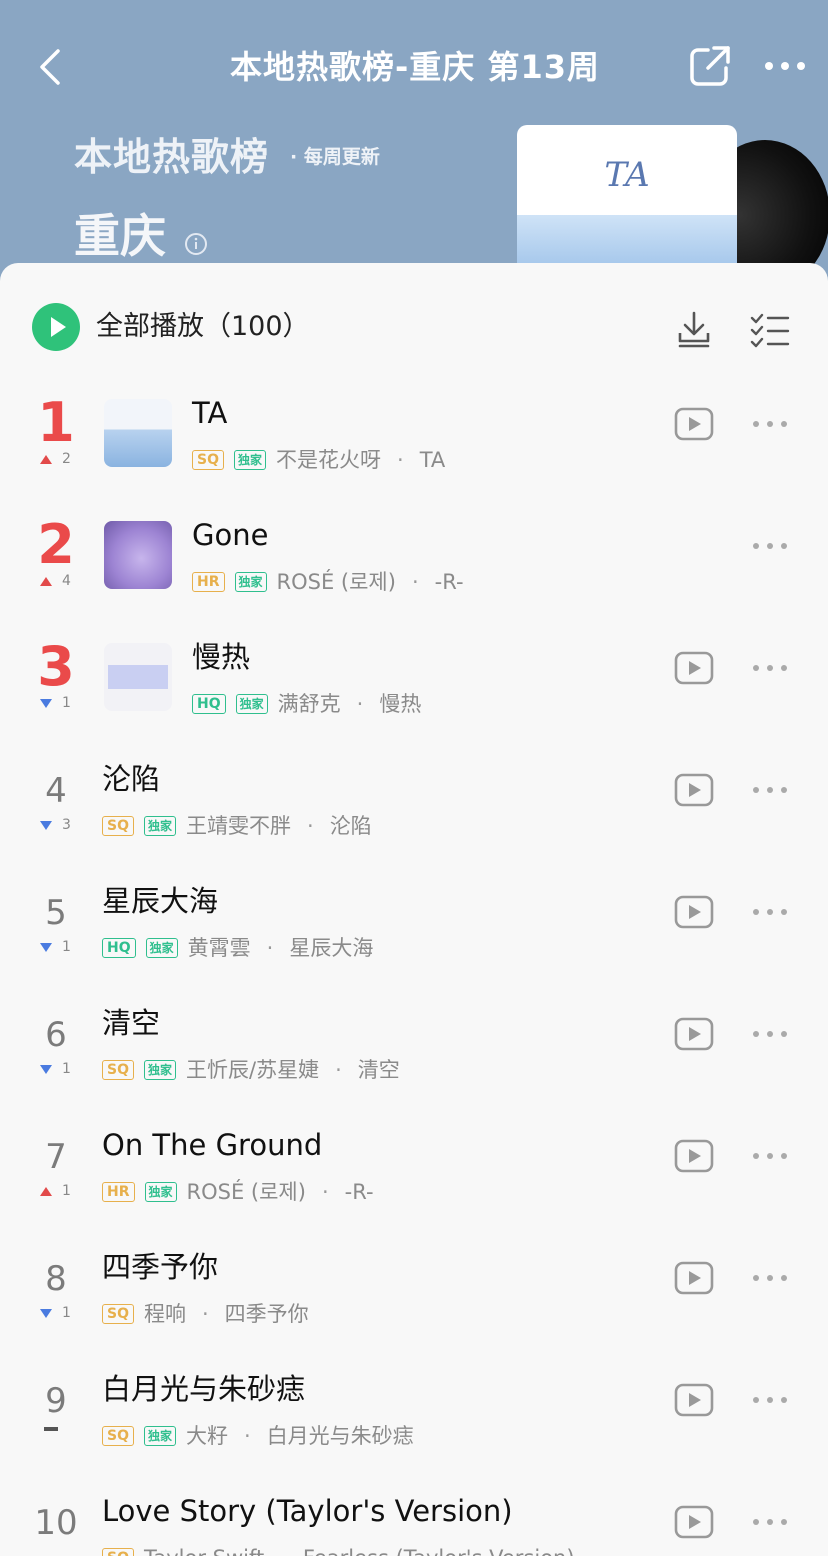 Image resolution: width=828 pixels, height=1556 pixels. I want to click on song-row: 3 1 慢热 HQ 独家 满舒克 · 慢热, so click(414, 698).